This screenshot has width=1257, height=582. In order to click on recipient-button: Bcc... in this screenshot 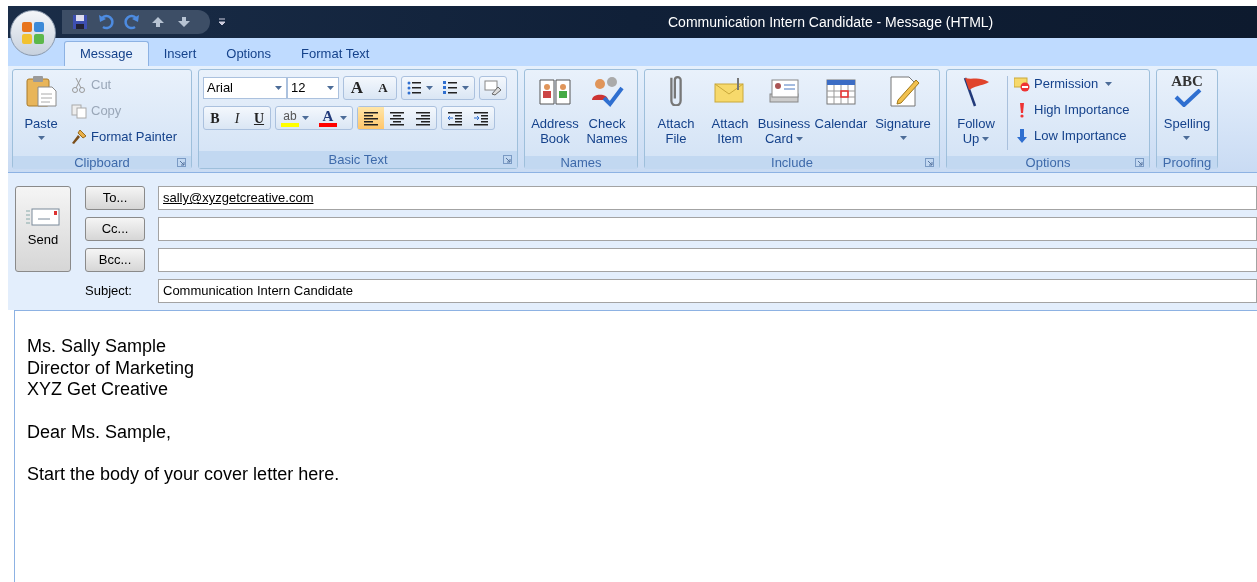, I will do `click(115, 260)`.